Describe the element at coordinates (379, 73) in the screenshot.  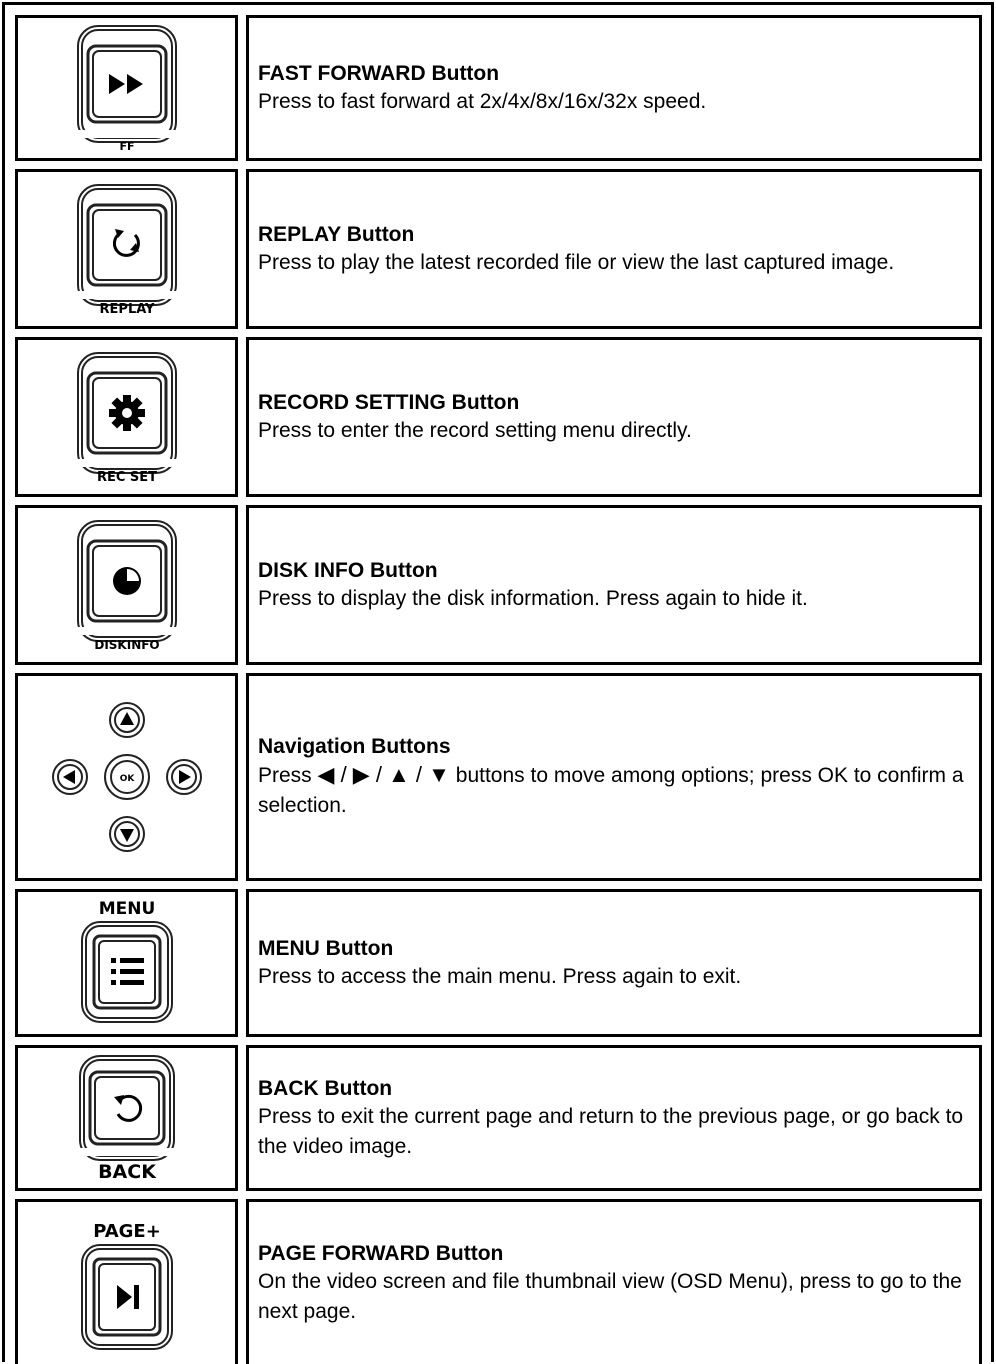
I see `row-title: FAST FORWARD Button` at that location.